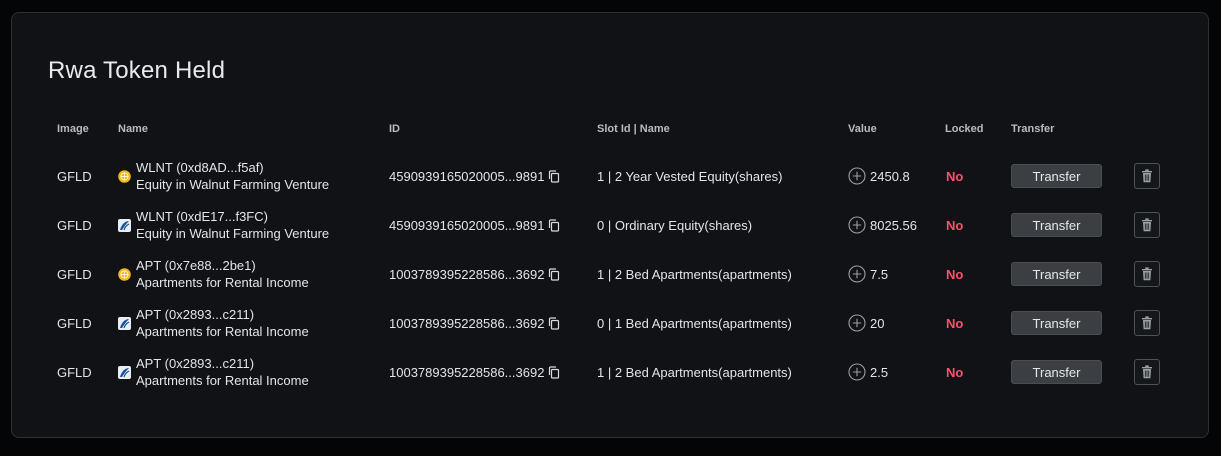  What do you see at coordinates (202, 216) in the screenshot?
I see `token-symbol-address: WLNT (0xdE17...f3FC)` at bounding box center [202, 216].